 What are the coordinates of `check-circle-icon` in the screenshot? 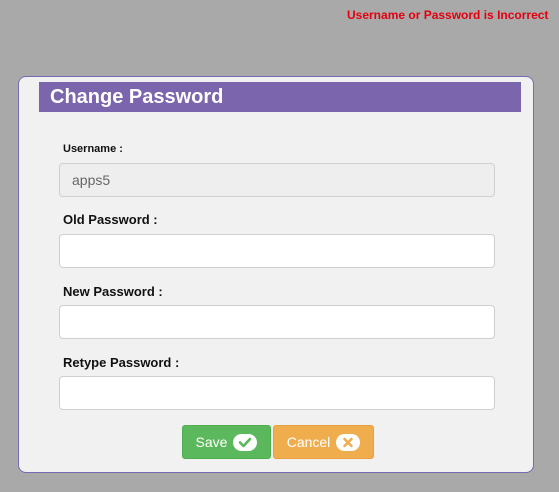 It's located at (245, 442).